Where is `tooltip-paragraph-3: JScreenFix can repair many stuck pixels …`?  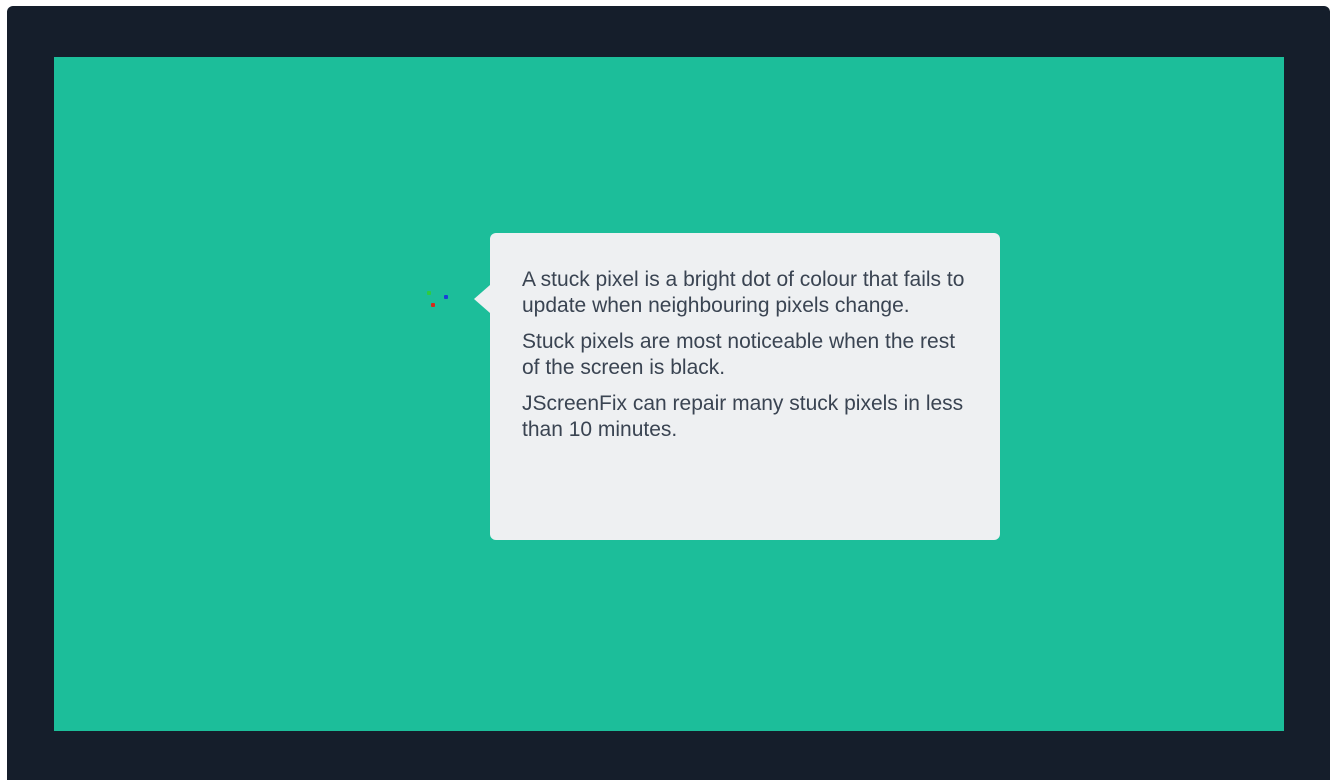 tooltip-paragraph-3: JScreenFix can repair many stuck pixels … is located at coordinates (743, 416).